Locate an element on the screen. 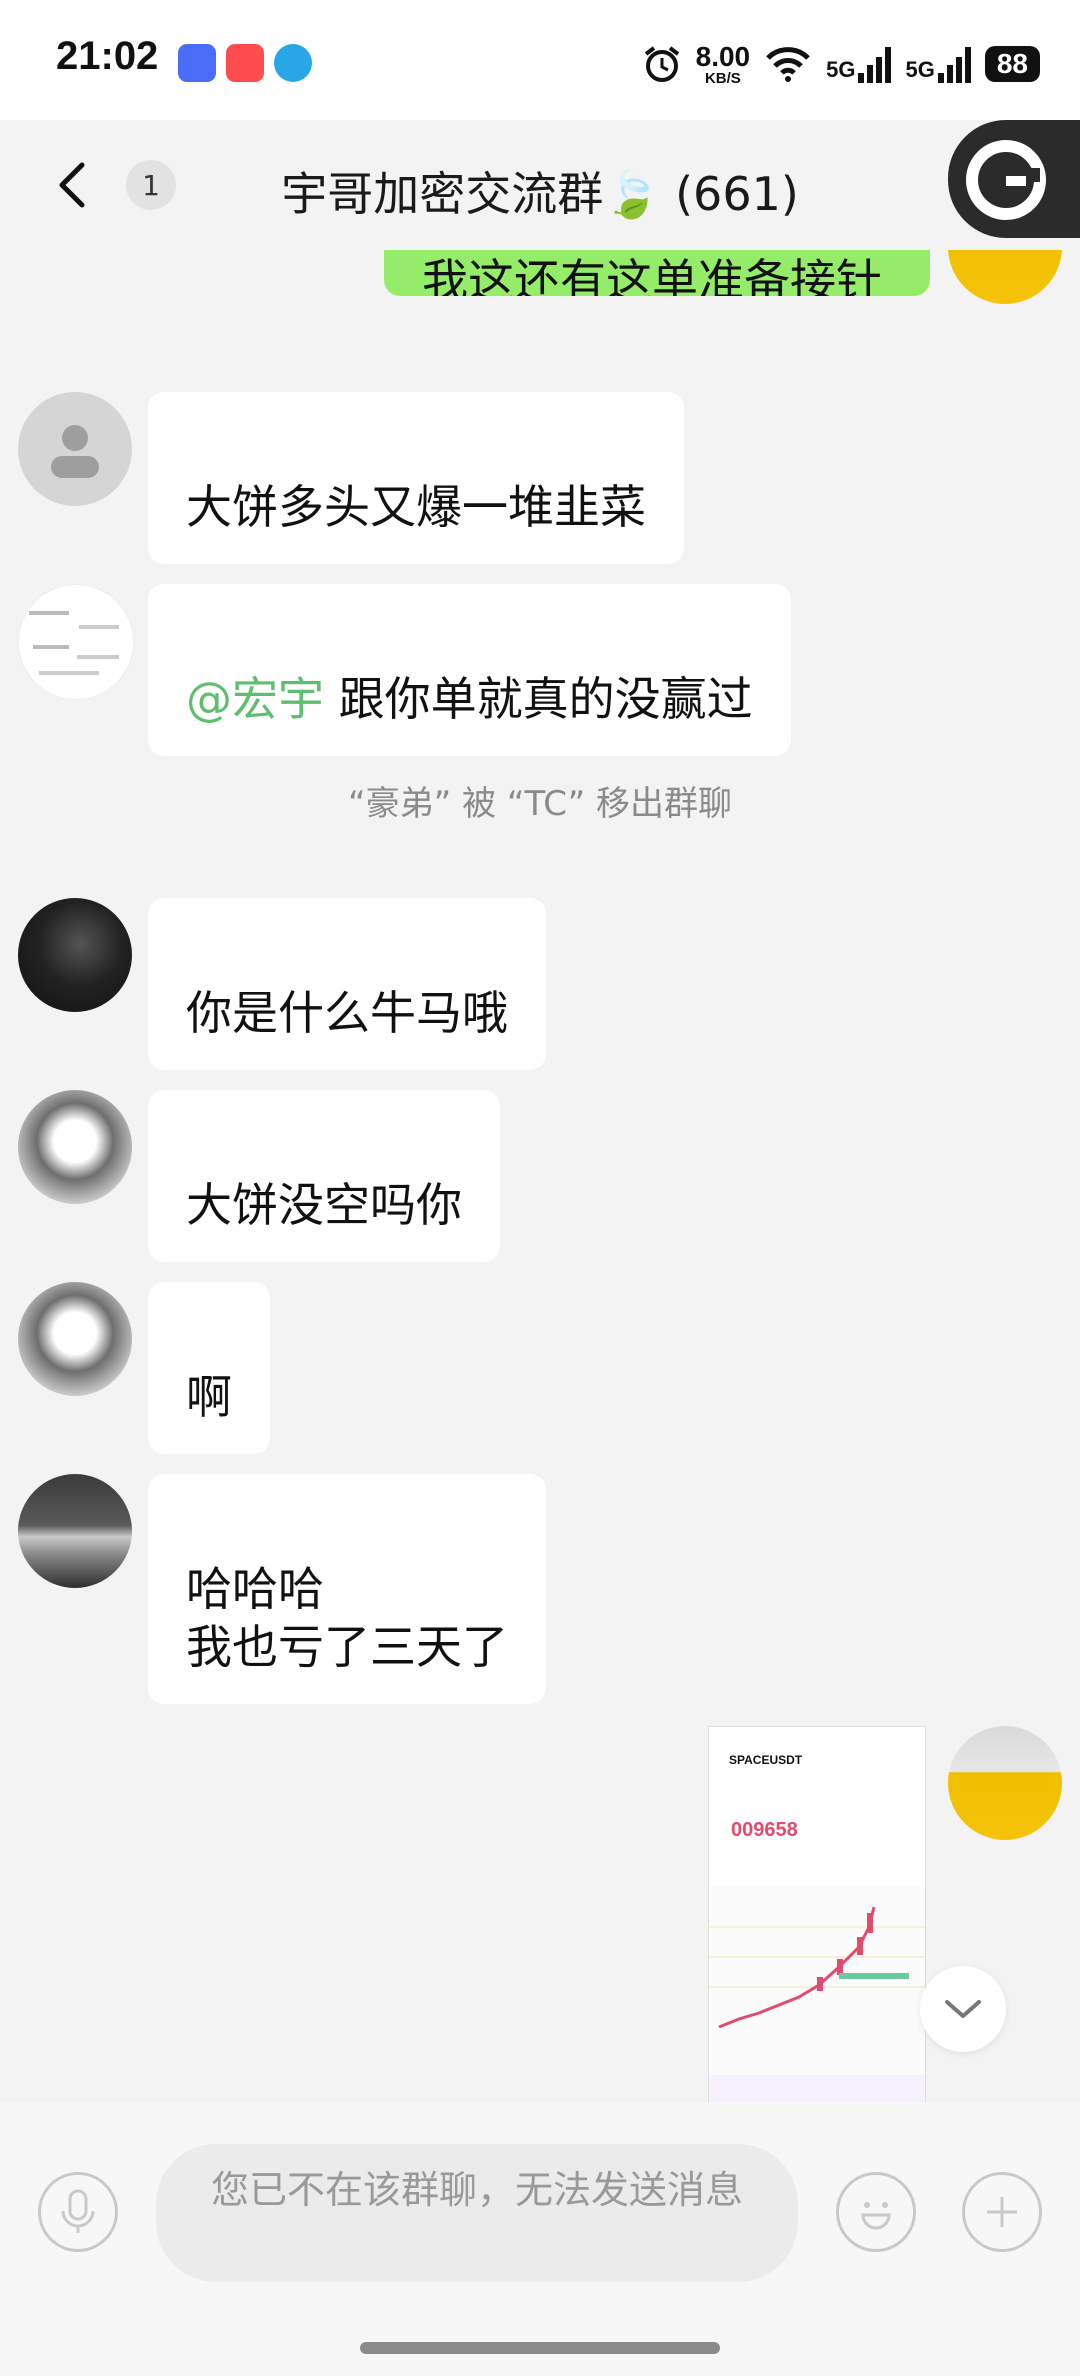  message-text: 我这还有这单准备接针 is located at coordinates (652, 275).